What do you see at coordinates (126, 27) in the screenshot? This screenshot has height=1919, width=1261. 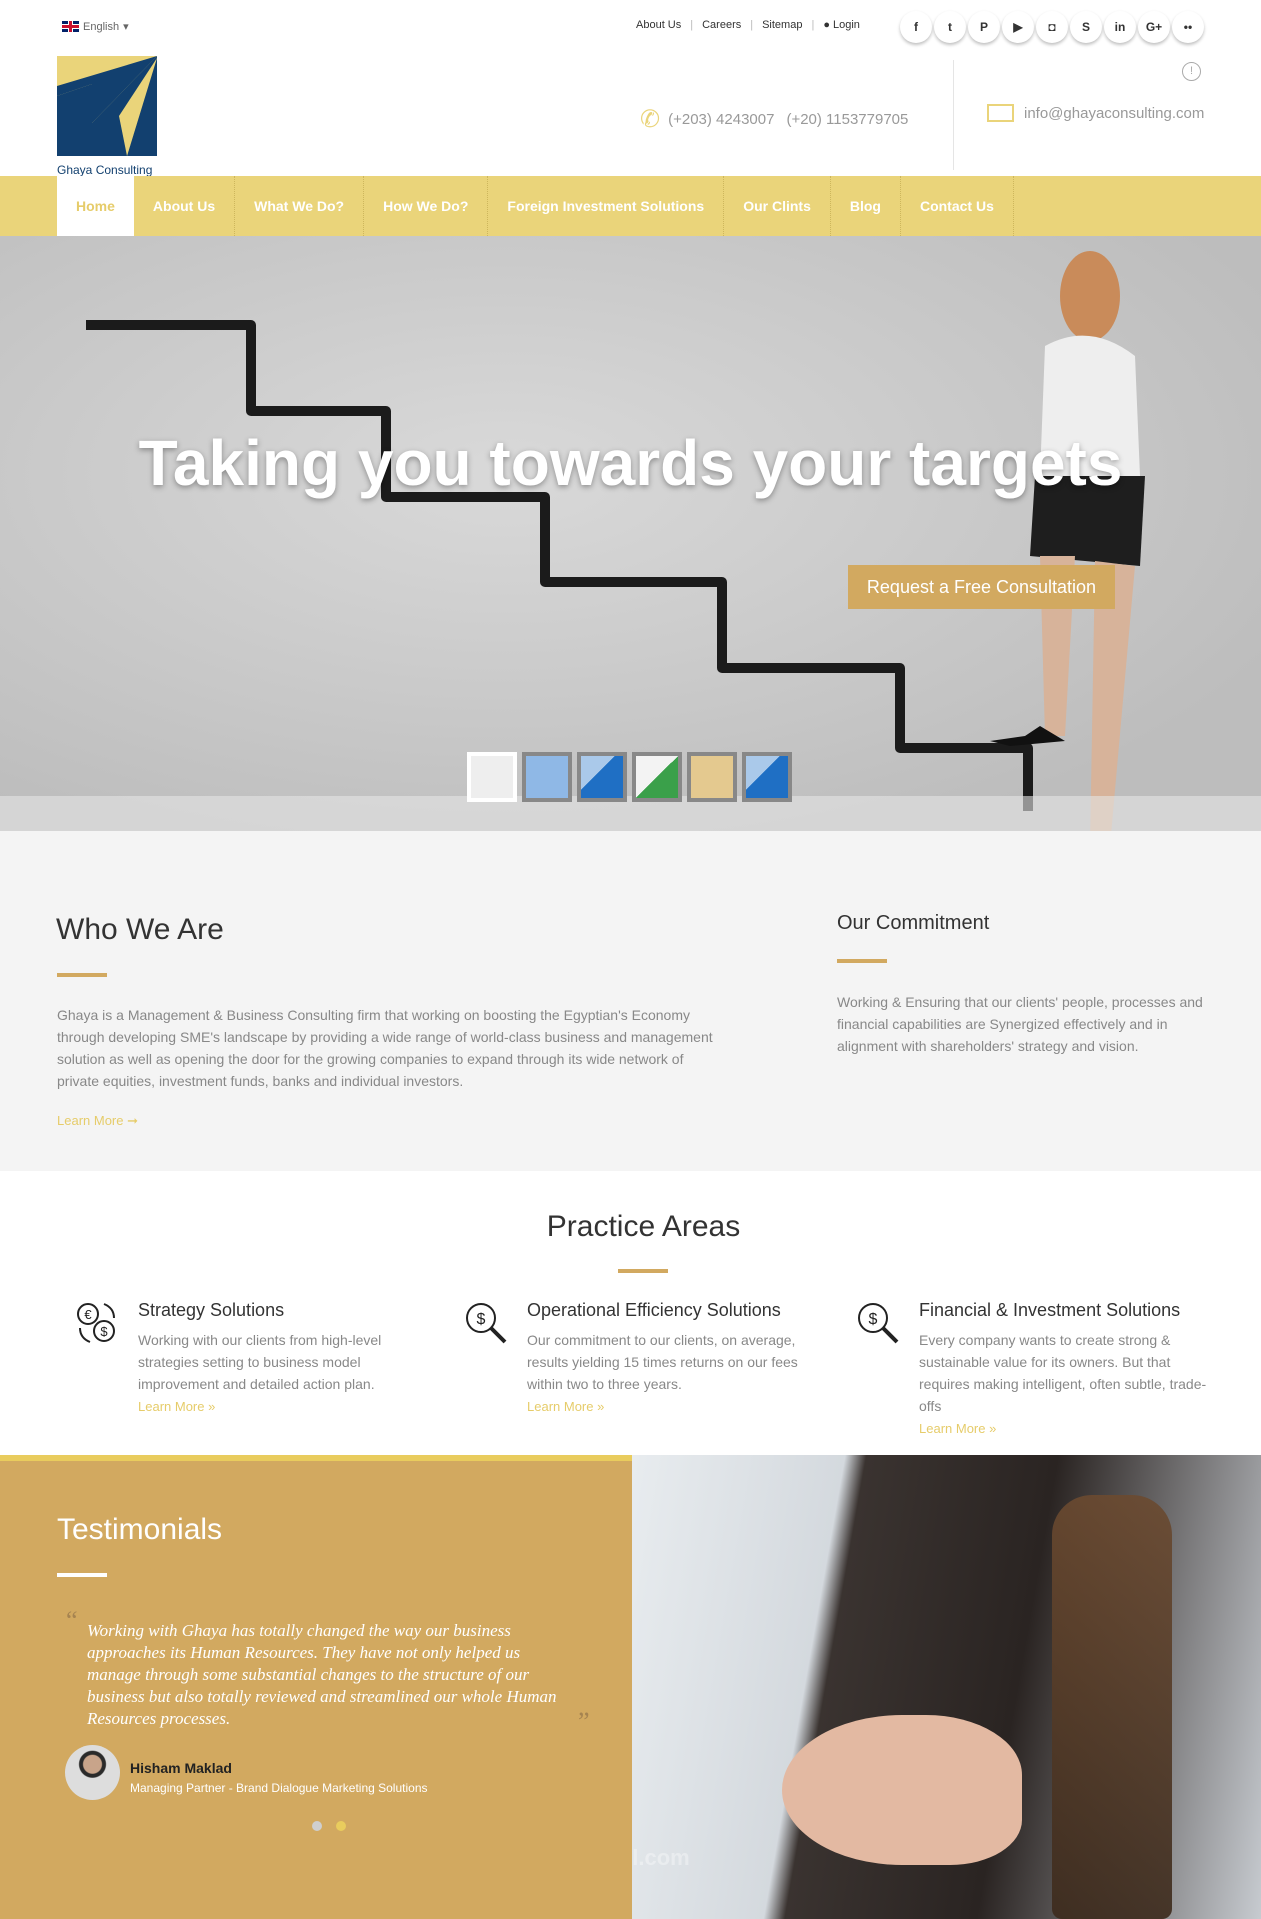 I see `caret-down-icon: ▾` at bounding box center [126, 27].